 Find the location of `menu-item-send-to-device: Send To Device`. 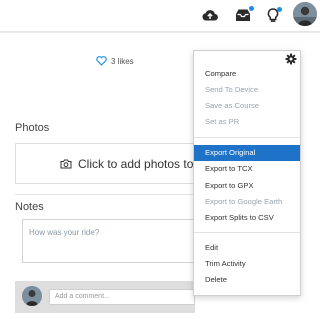

menu-item-send-to-device: Send To Device is located at coordinates (232, 89).